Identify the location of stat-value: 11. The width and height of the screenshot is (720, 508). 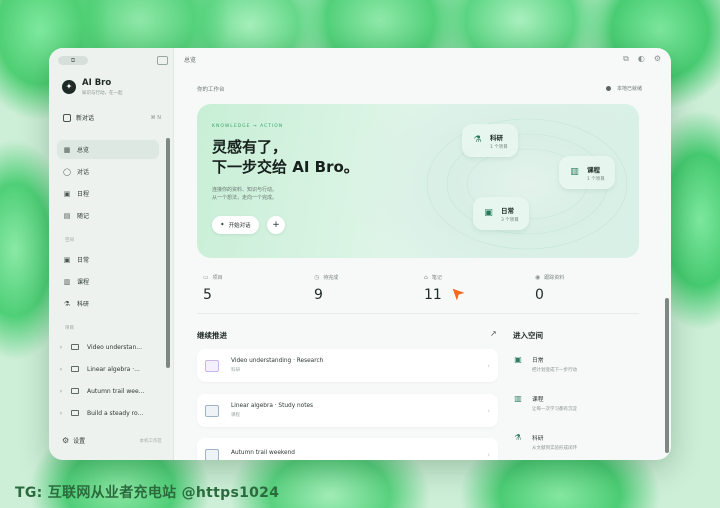
(433, 295).